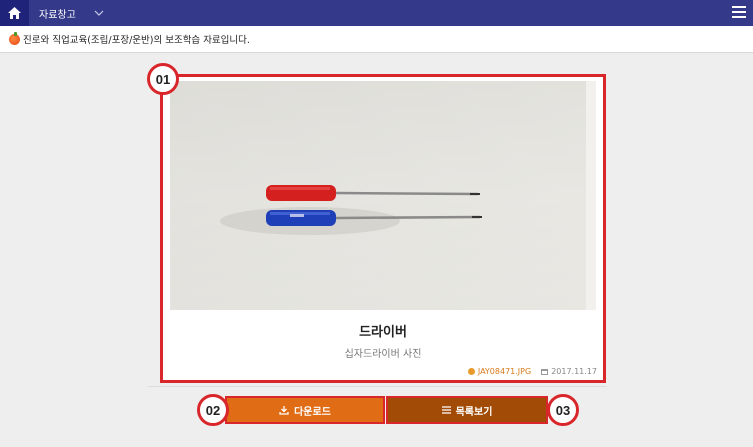 This screenshot has width=753, height=447. What do you see at coordinates (376, 13) in the screenshot?
I see `top-navigation-bar: 자료창고` at bounding box center [376, 13].